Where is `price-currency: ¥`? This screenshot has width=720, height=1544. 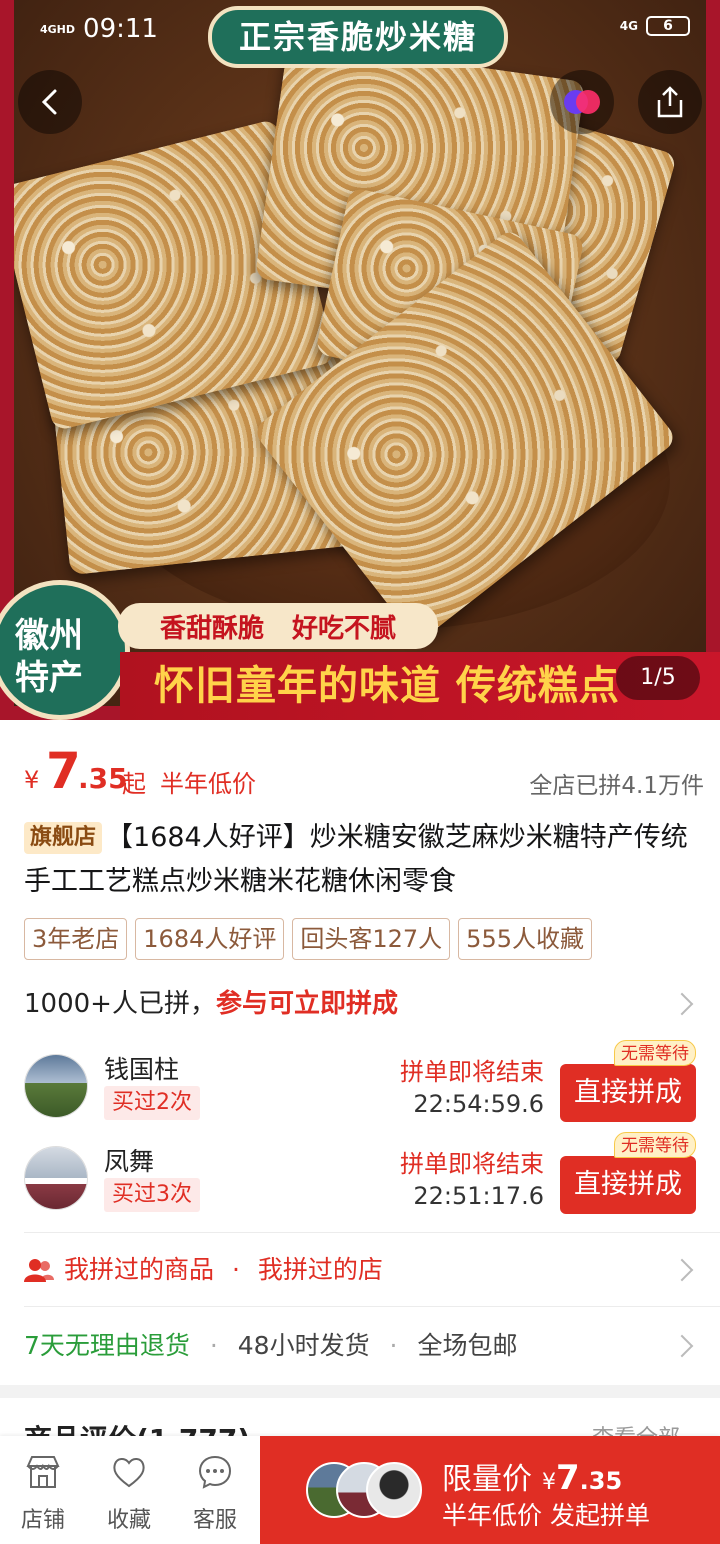
price-currency: ¥ is located at coordinates (32, 780).